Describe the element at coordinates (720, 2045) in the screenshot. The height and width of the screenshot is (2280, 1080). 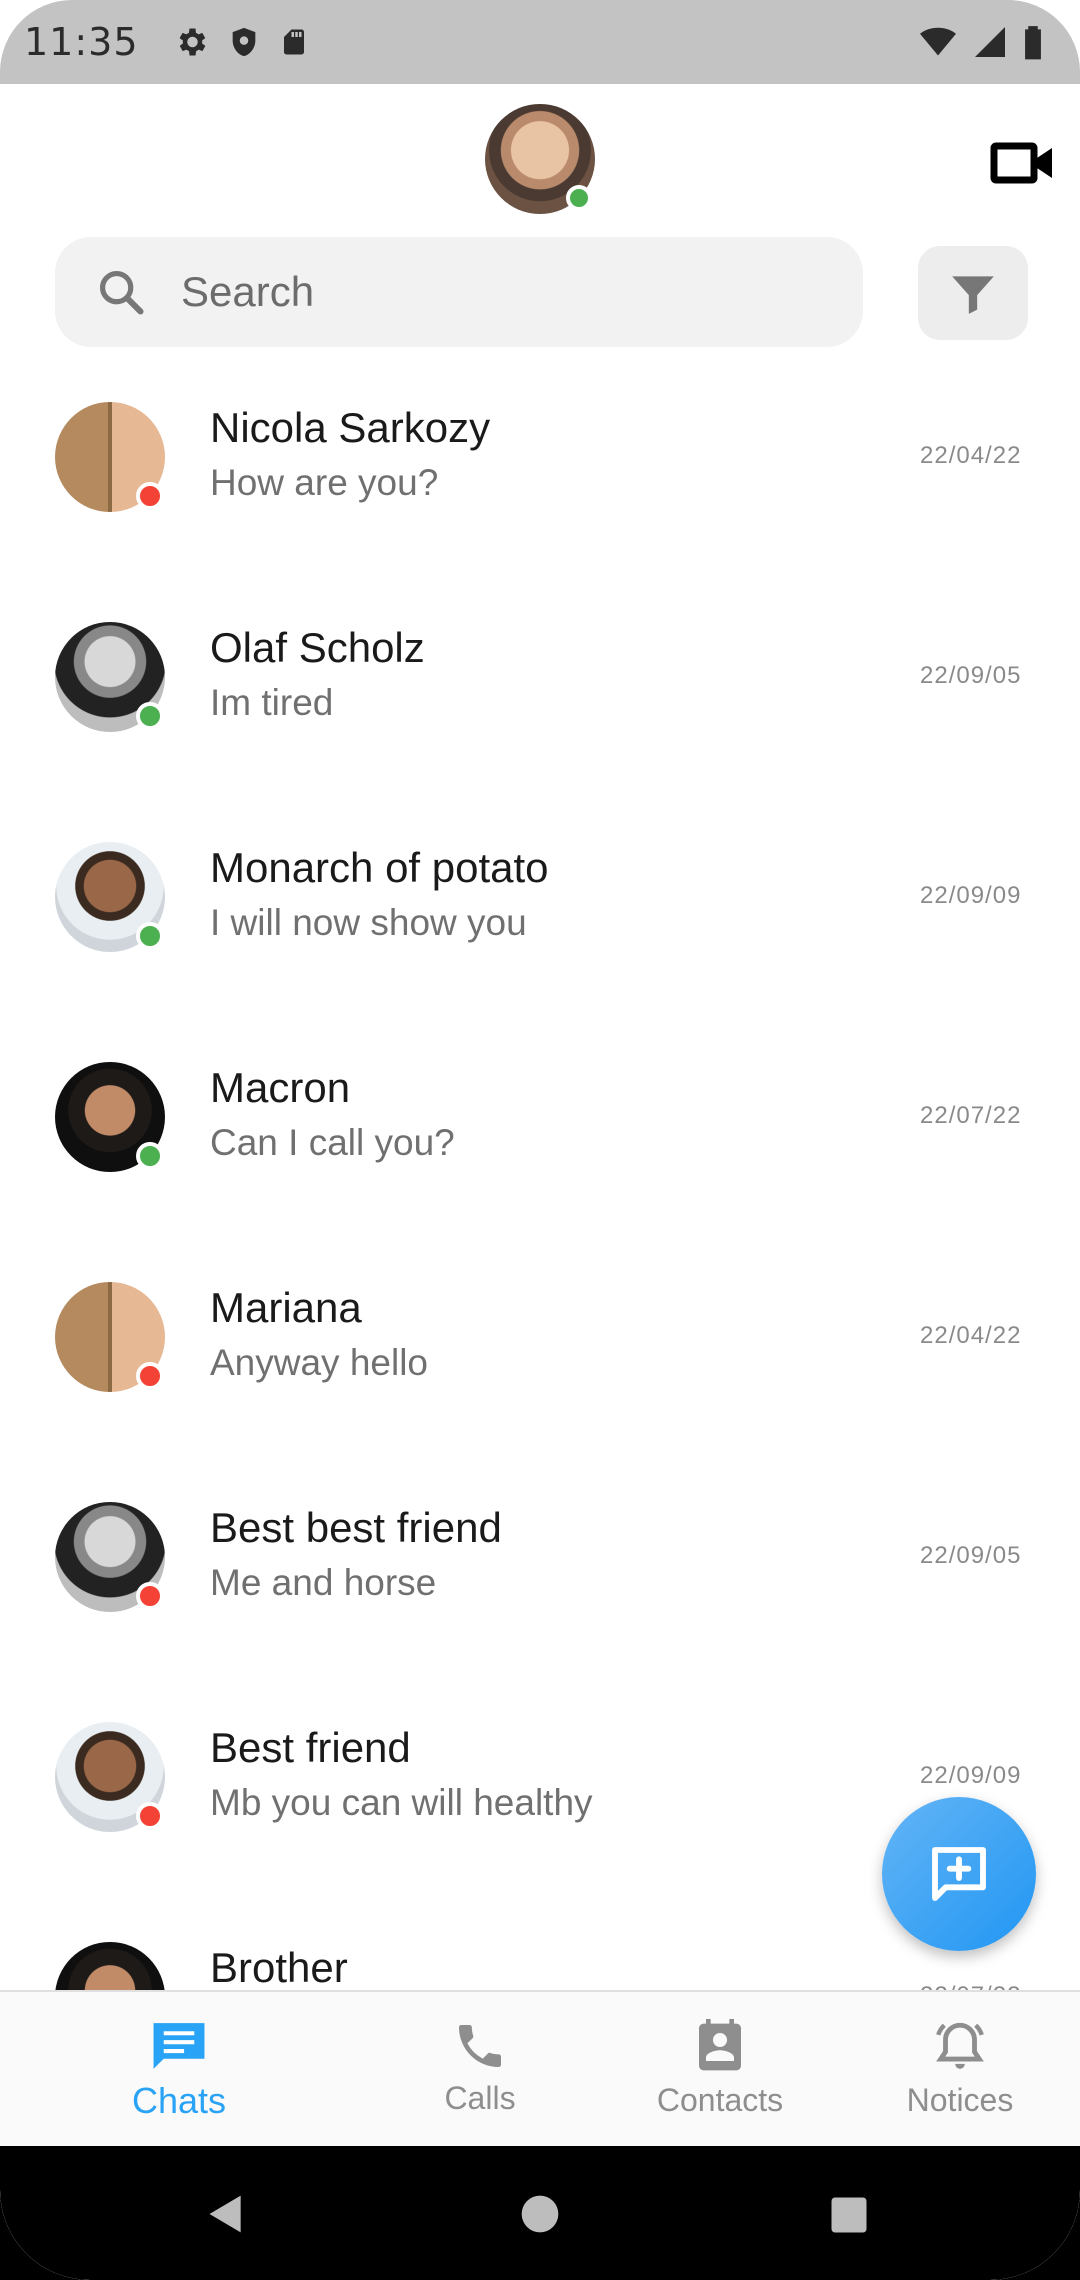
I see `contacts-icon` at that location.